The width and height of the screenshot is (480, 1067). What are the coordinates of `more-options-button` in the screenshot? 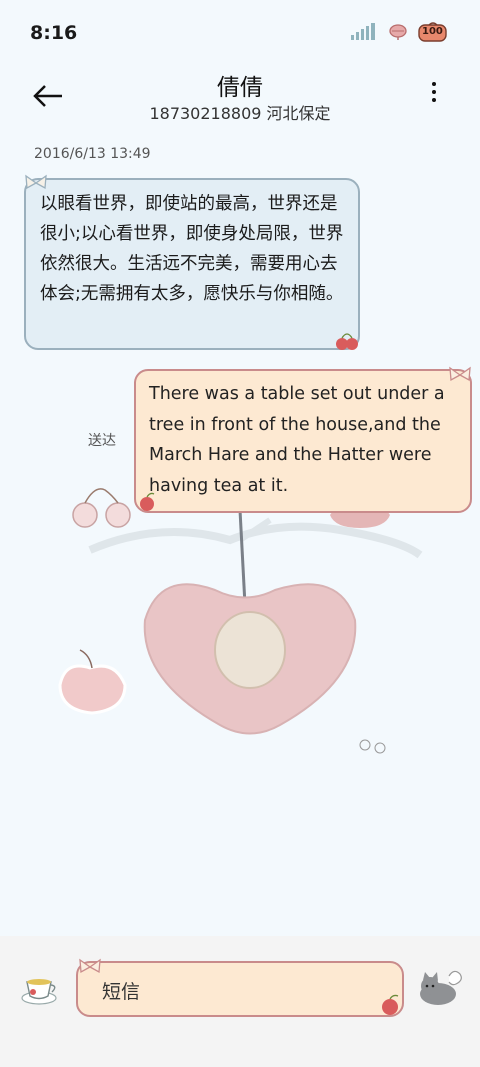 It's located at (434, 95).